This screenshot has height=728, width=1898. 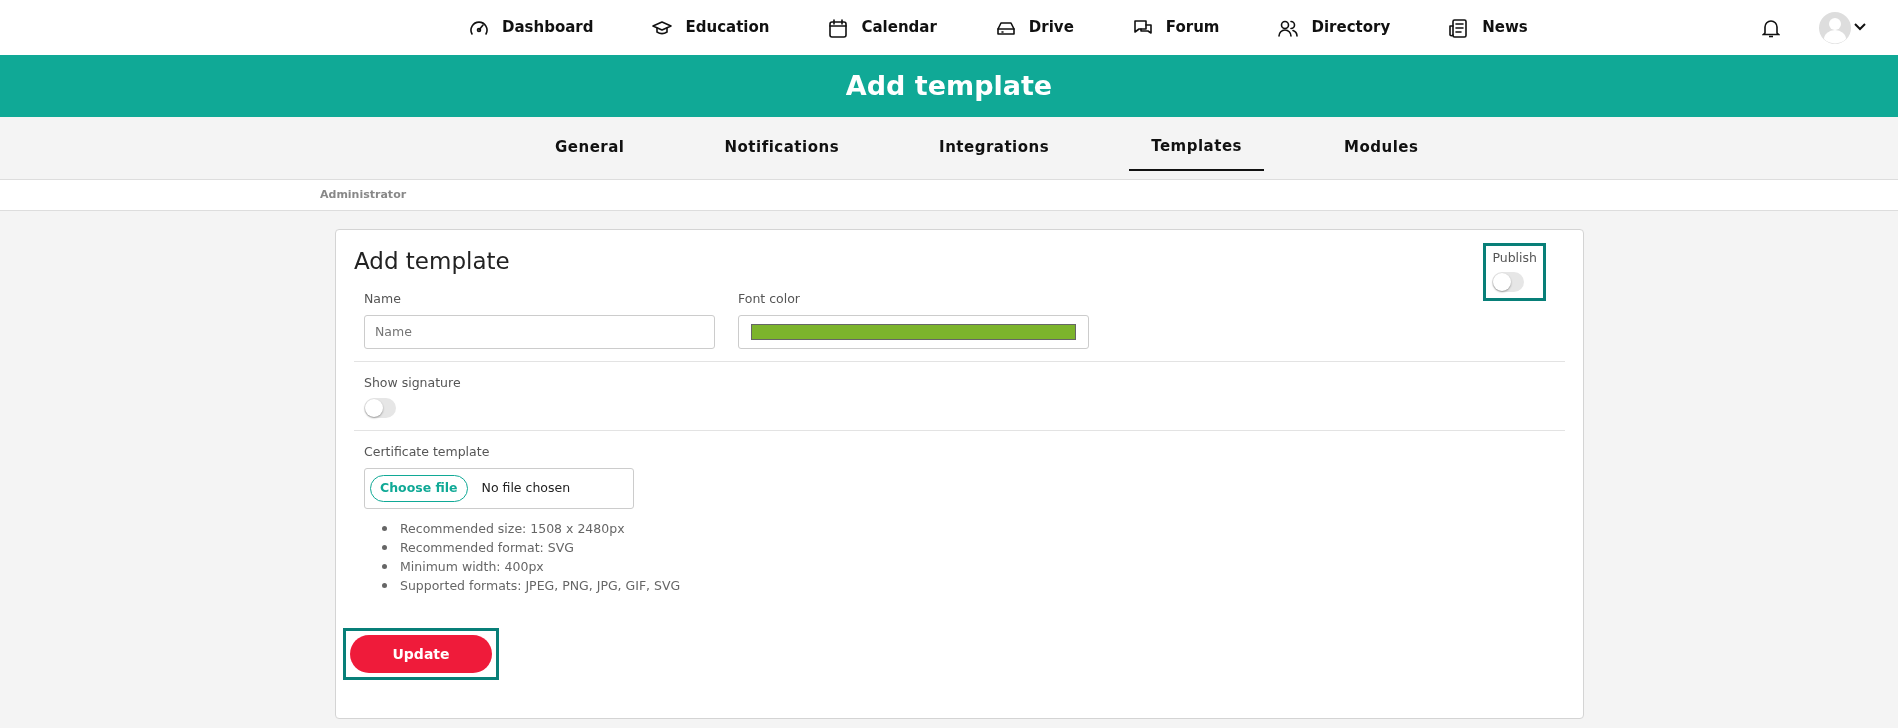 I want to click on tab: Modules, so click(x=1381, y=148).